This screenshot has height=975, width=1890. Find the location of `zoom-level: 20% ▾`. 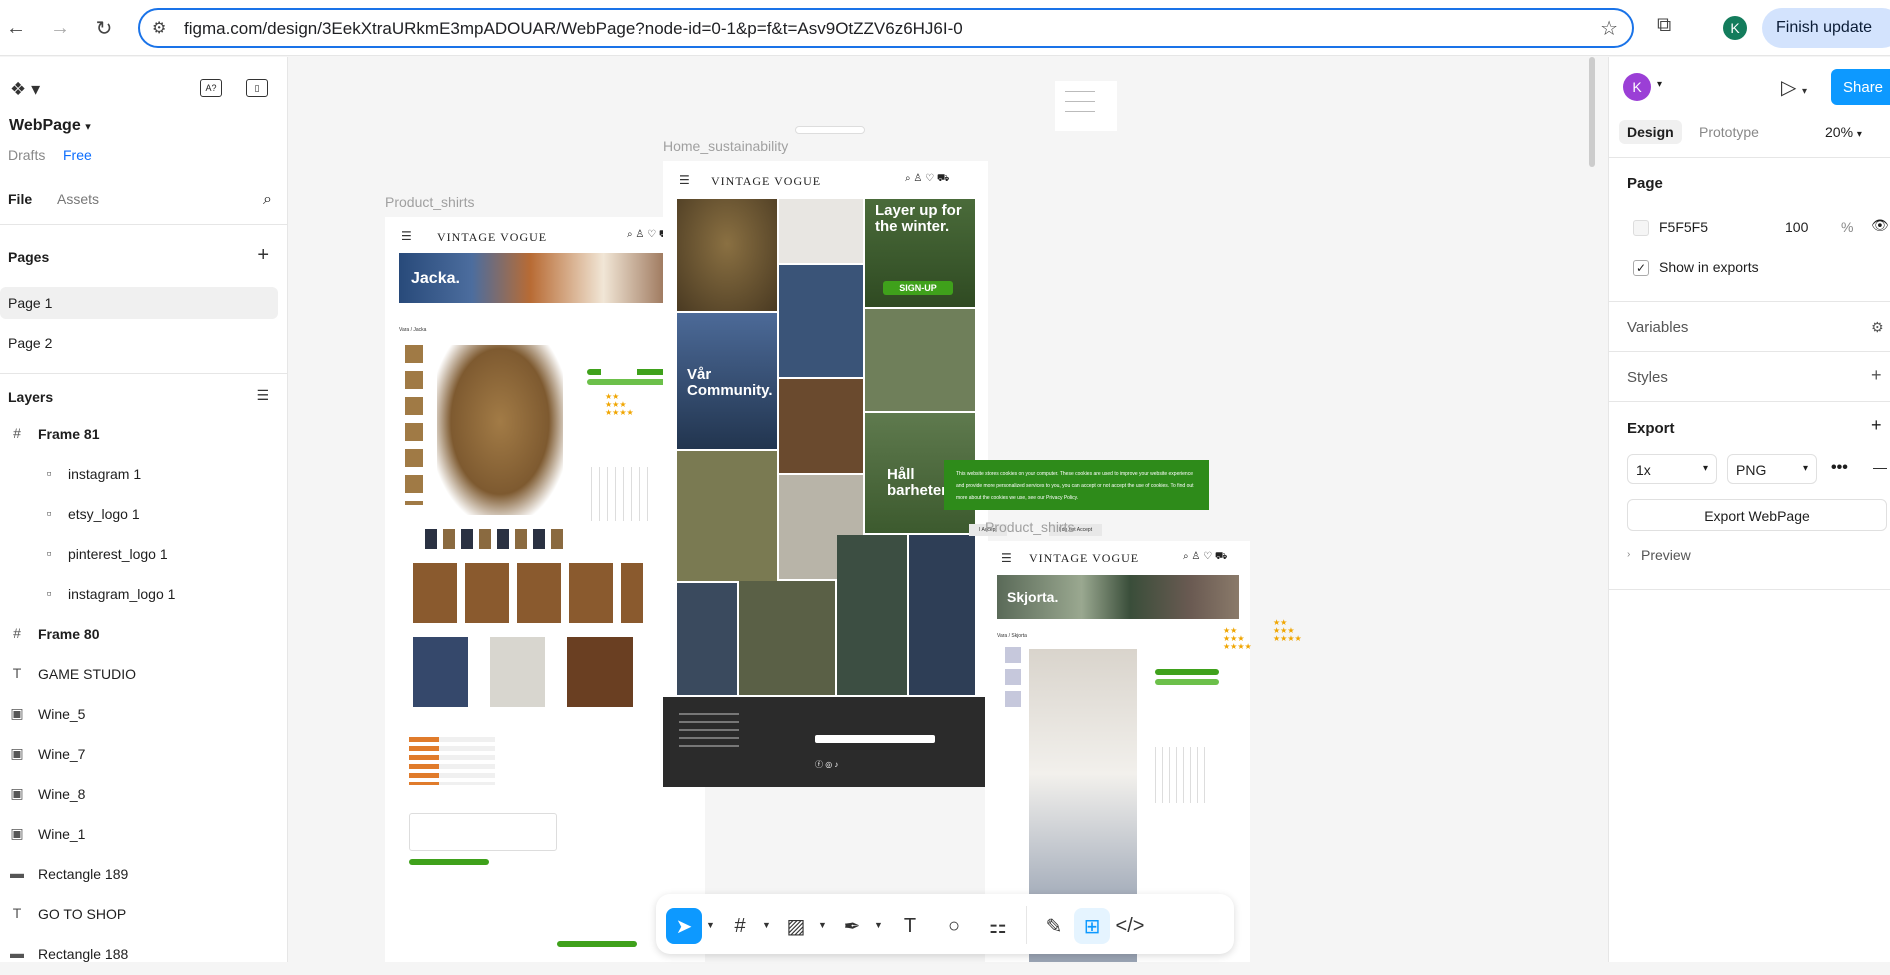

zoom-level: 20% ▾ is located at coordinates (1843, 132).